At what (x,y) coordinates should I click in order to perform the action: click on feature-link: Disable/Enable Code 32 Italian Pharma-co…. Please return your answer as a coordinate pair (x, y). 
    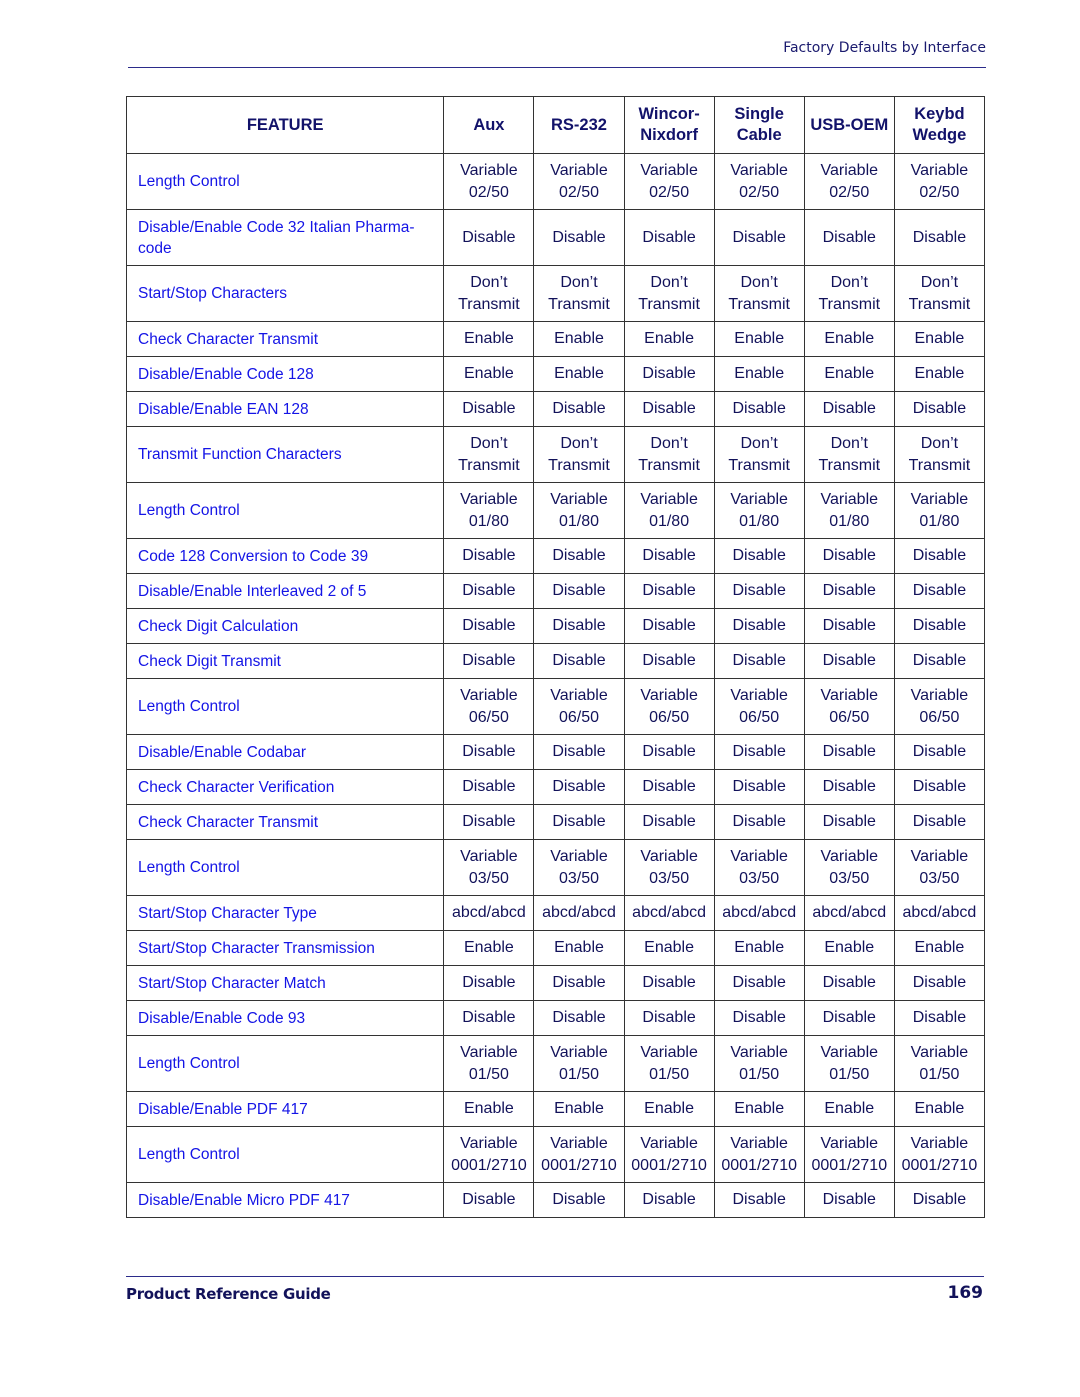
    Looking at the image, I should click on (285, 237).